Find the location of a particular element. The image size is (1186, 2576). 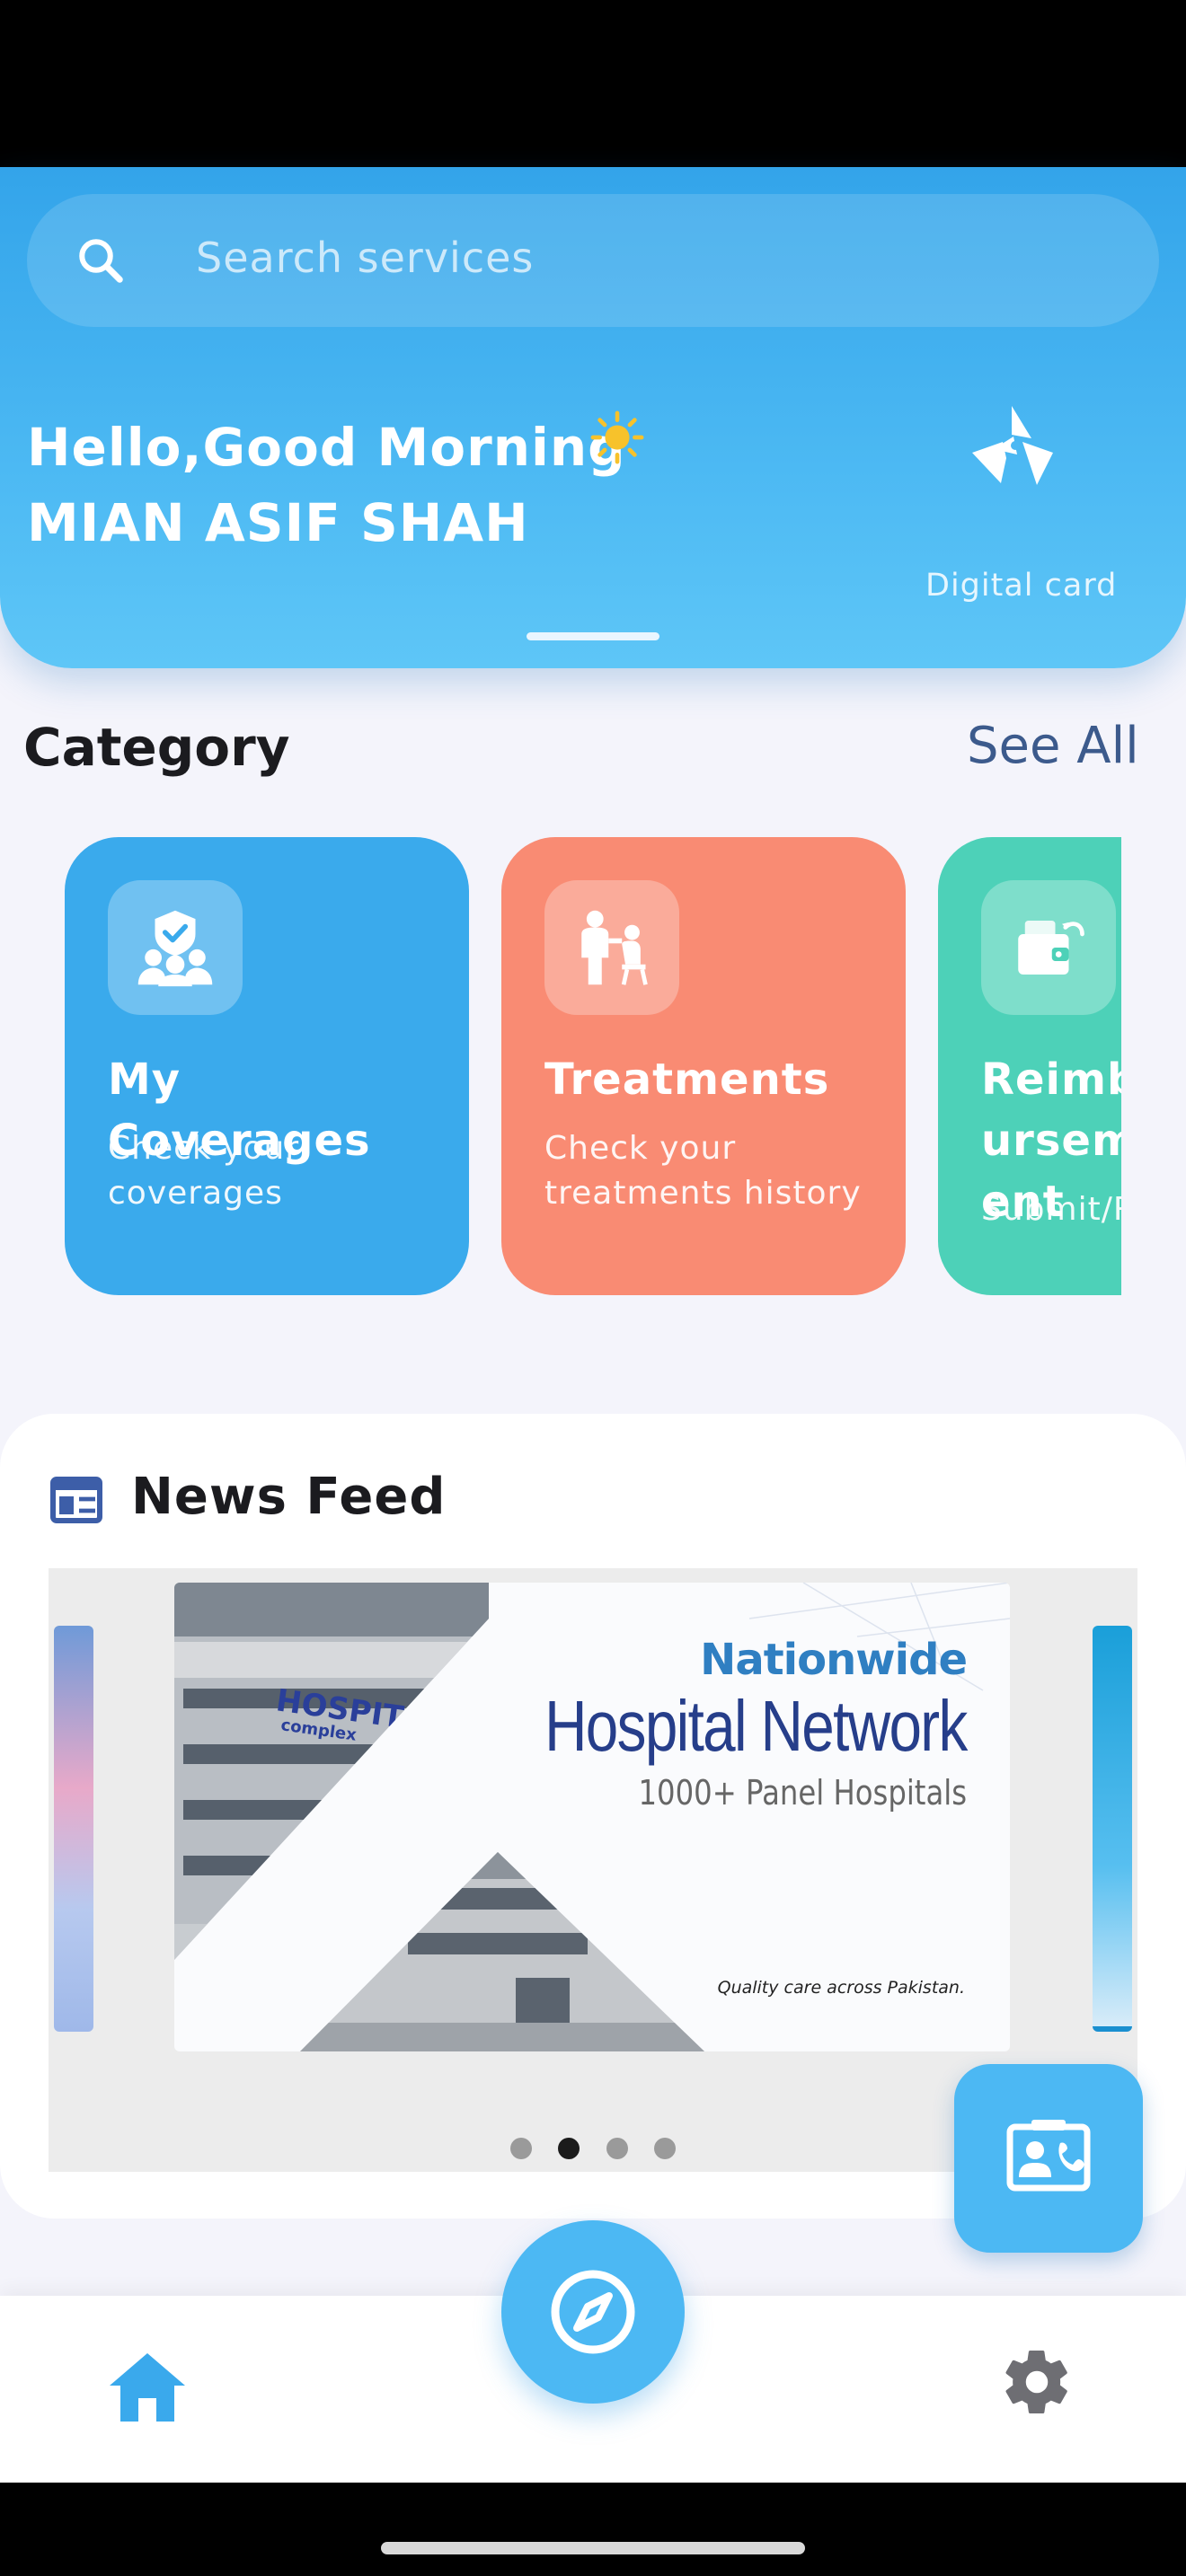

home-icon is located at coordinates (147, 2387).